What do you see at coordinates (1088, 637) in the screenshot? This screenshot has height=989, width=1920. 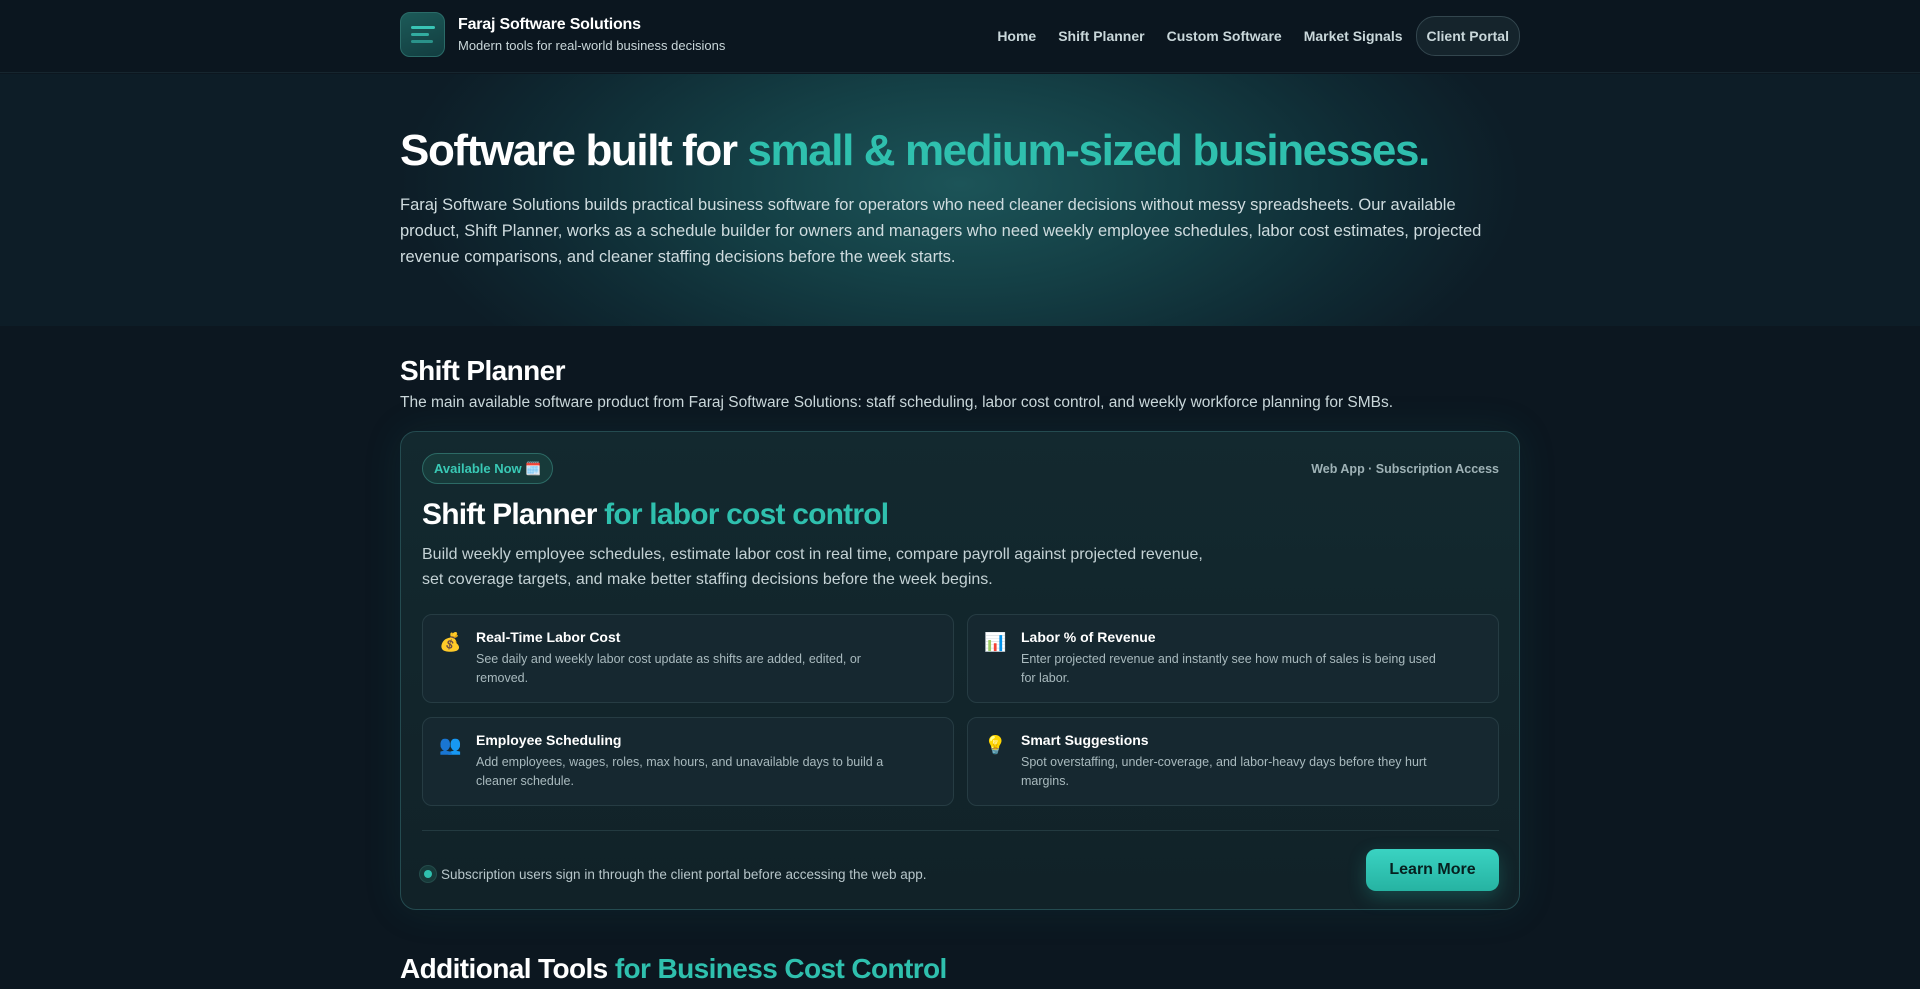 I see `feature-title: Labor % of Revenue` at bounding box center [1088, 637].